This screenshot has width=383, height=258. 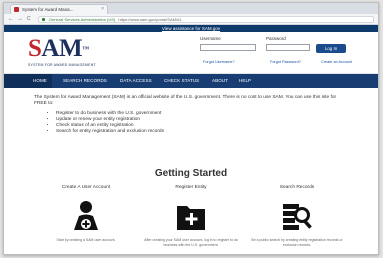 I want to click on forgot-password-link: Forgot Password?, so click(x=285, y=62).